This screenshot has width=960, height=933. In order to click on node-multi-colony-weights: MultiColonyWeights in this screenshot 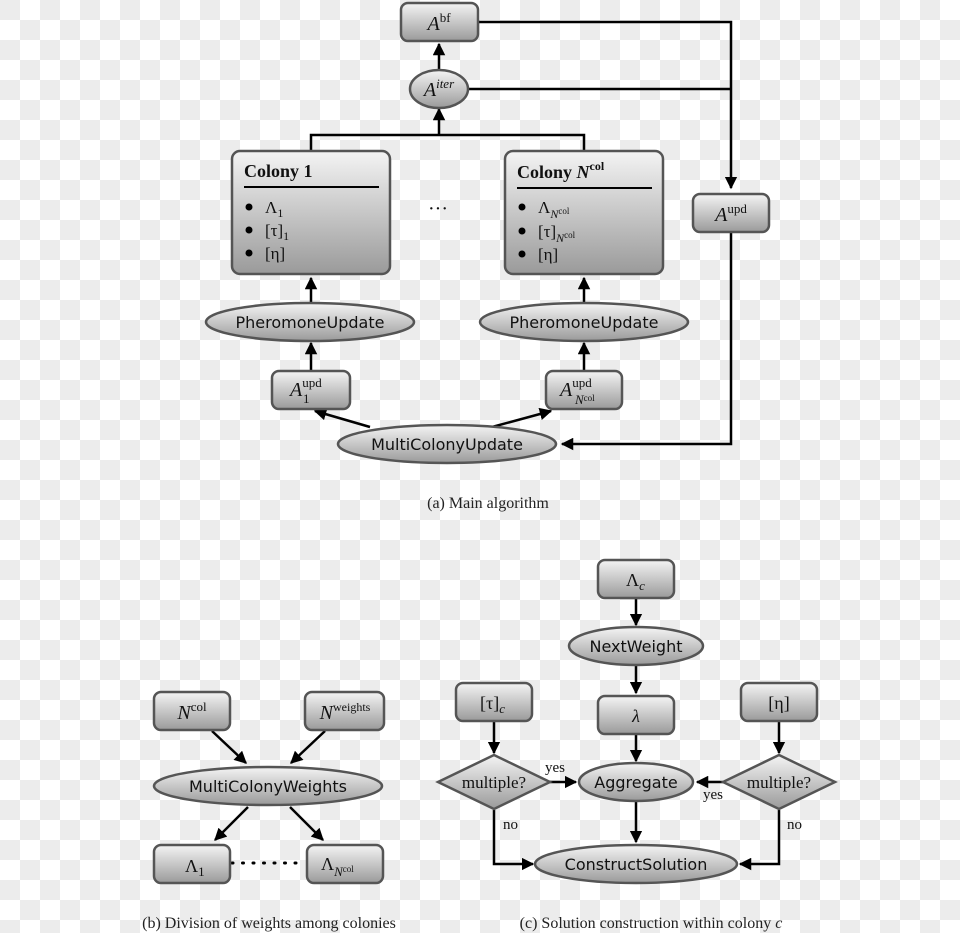, I will do `click(268, 786)`.